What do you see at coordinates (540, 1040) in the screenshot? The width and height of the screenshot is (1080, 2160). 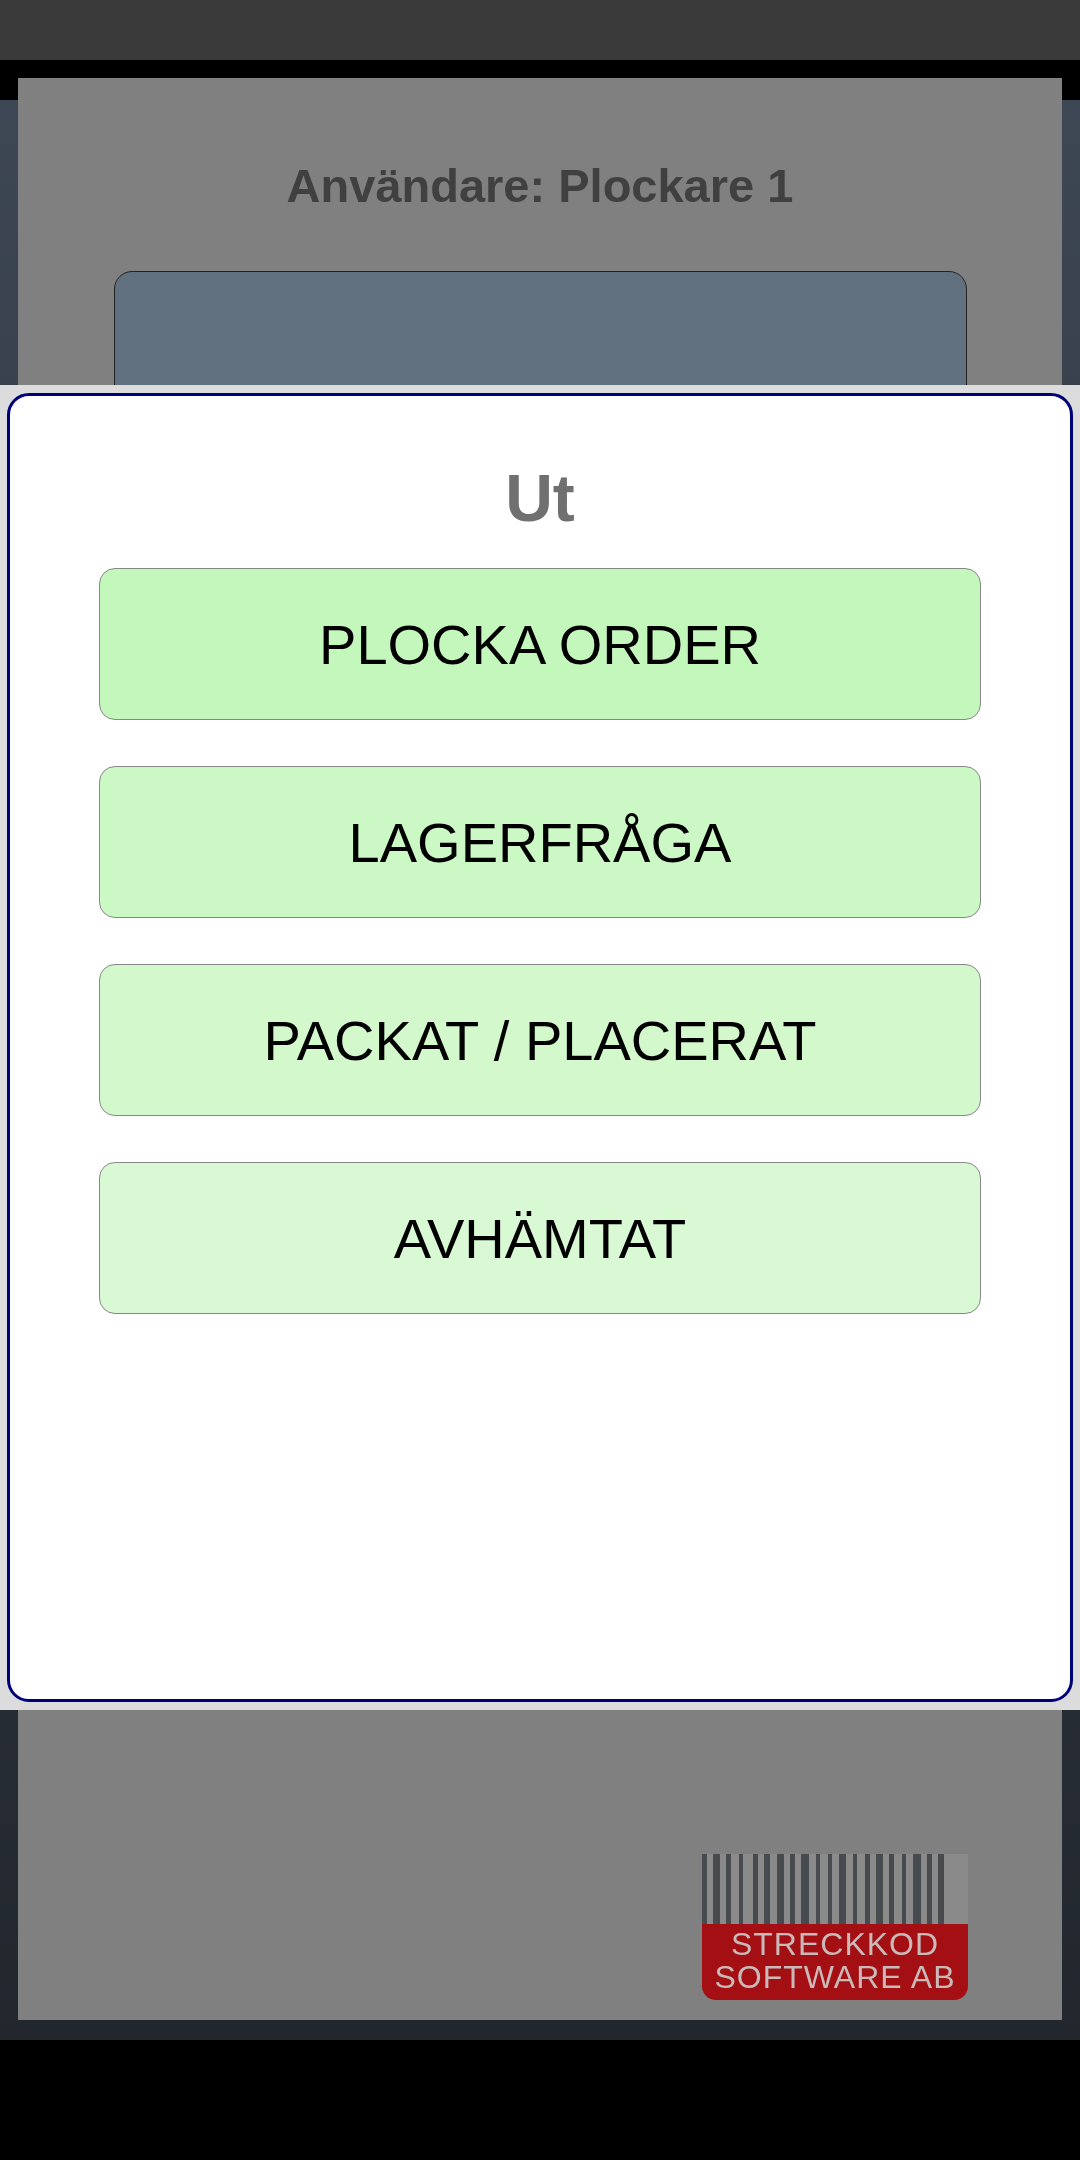 I see `menu-button: PACKAT / PLACERAT` at bounding box center [540, 1040].